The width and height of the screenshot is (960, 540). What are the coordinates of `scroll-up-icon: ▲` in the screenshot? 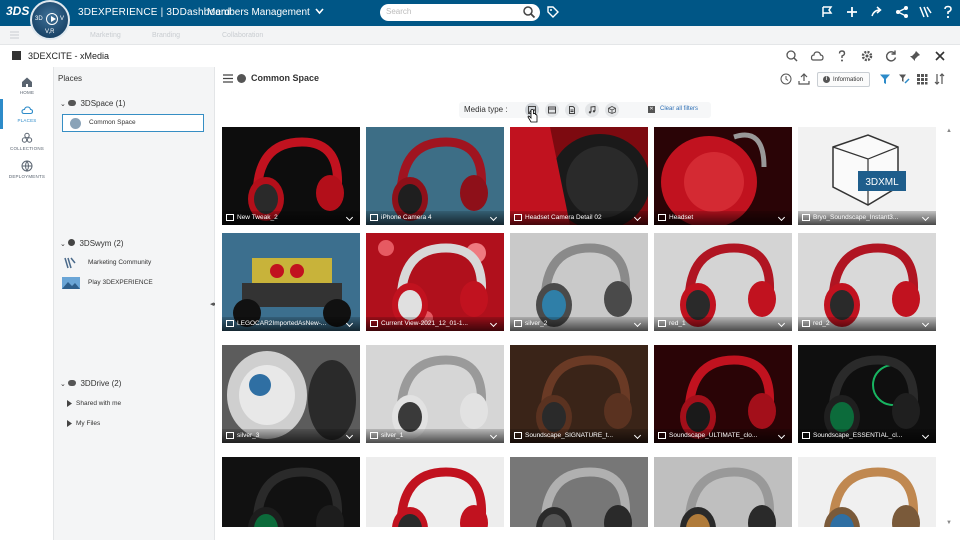 It's located at (949, 131).